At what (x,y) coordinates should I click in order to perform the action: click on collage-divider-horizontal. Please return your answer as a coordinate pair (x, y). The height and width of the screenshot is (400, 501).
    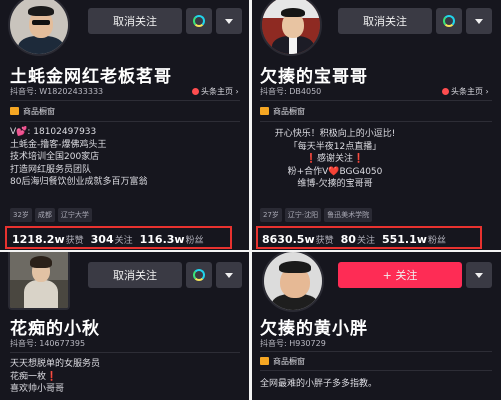
    Looking at the image, I should click on (250, 251).